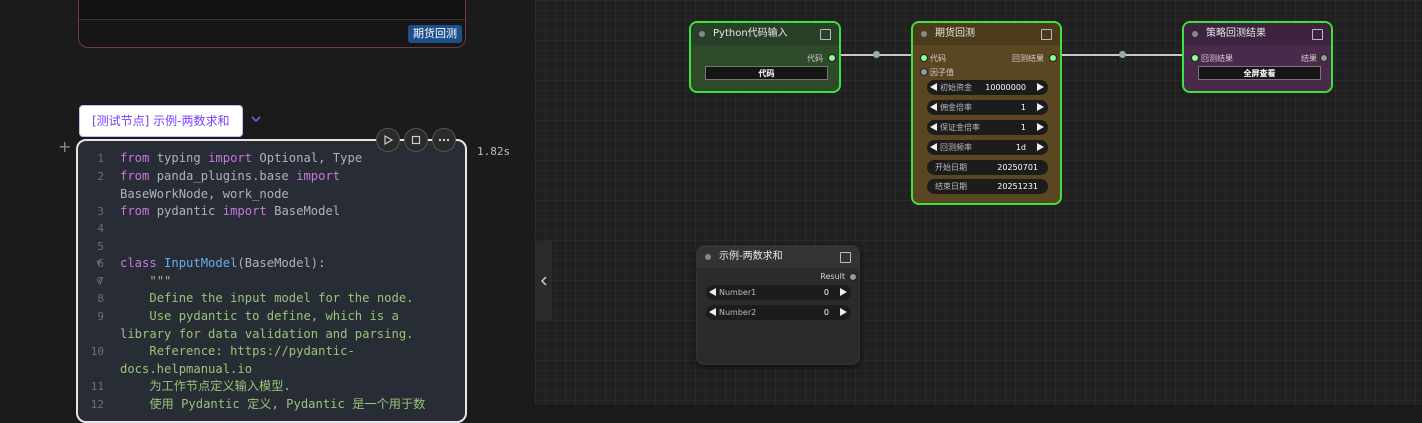  I want to click on code-text: from typing import Optional, Type, so click(241, 158).